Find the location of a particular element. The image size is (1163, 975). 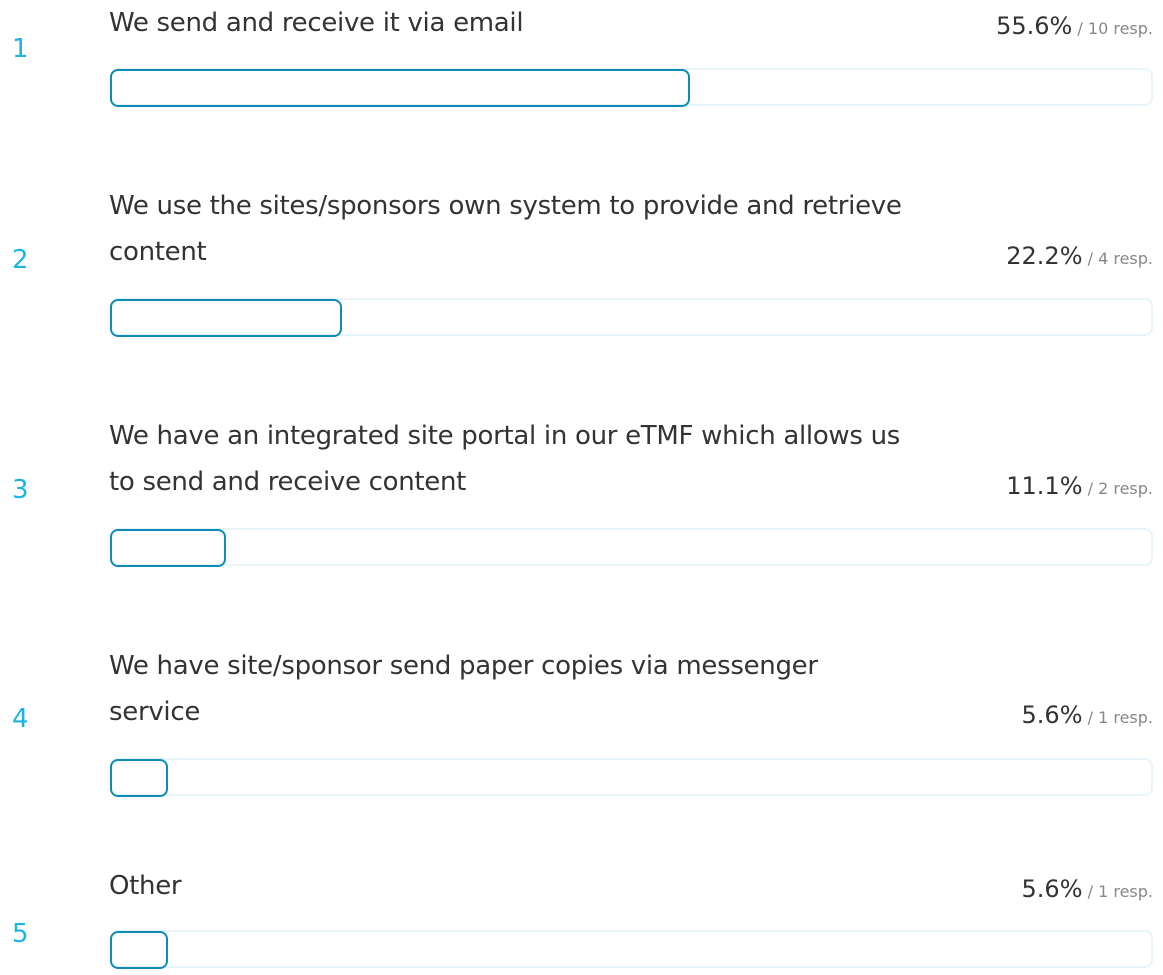

rank-number: 2 is located at coordinates (20, 260).